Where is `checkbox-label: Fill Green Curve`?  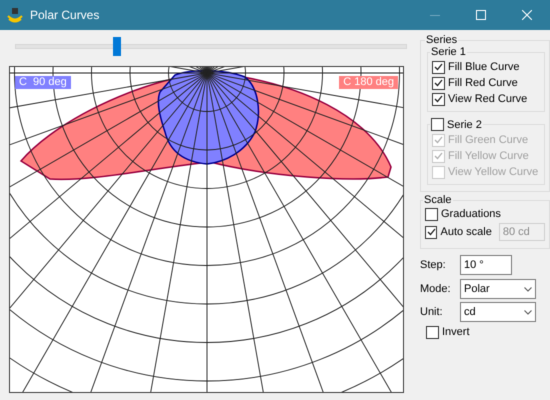 checkbox-label: Fill Green Curve is located at coordinates (488, 140).